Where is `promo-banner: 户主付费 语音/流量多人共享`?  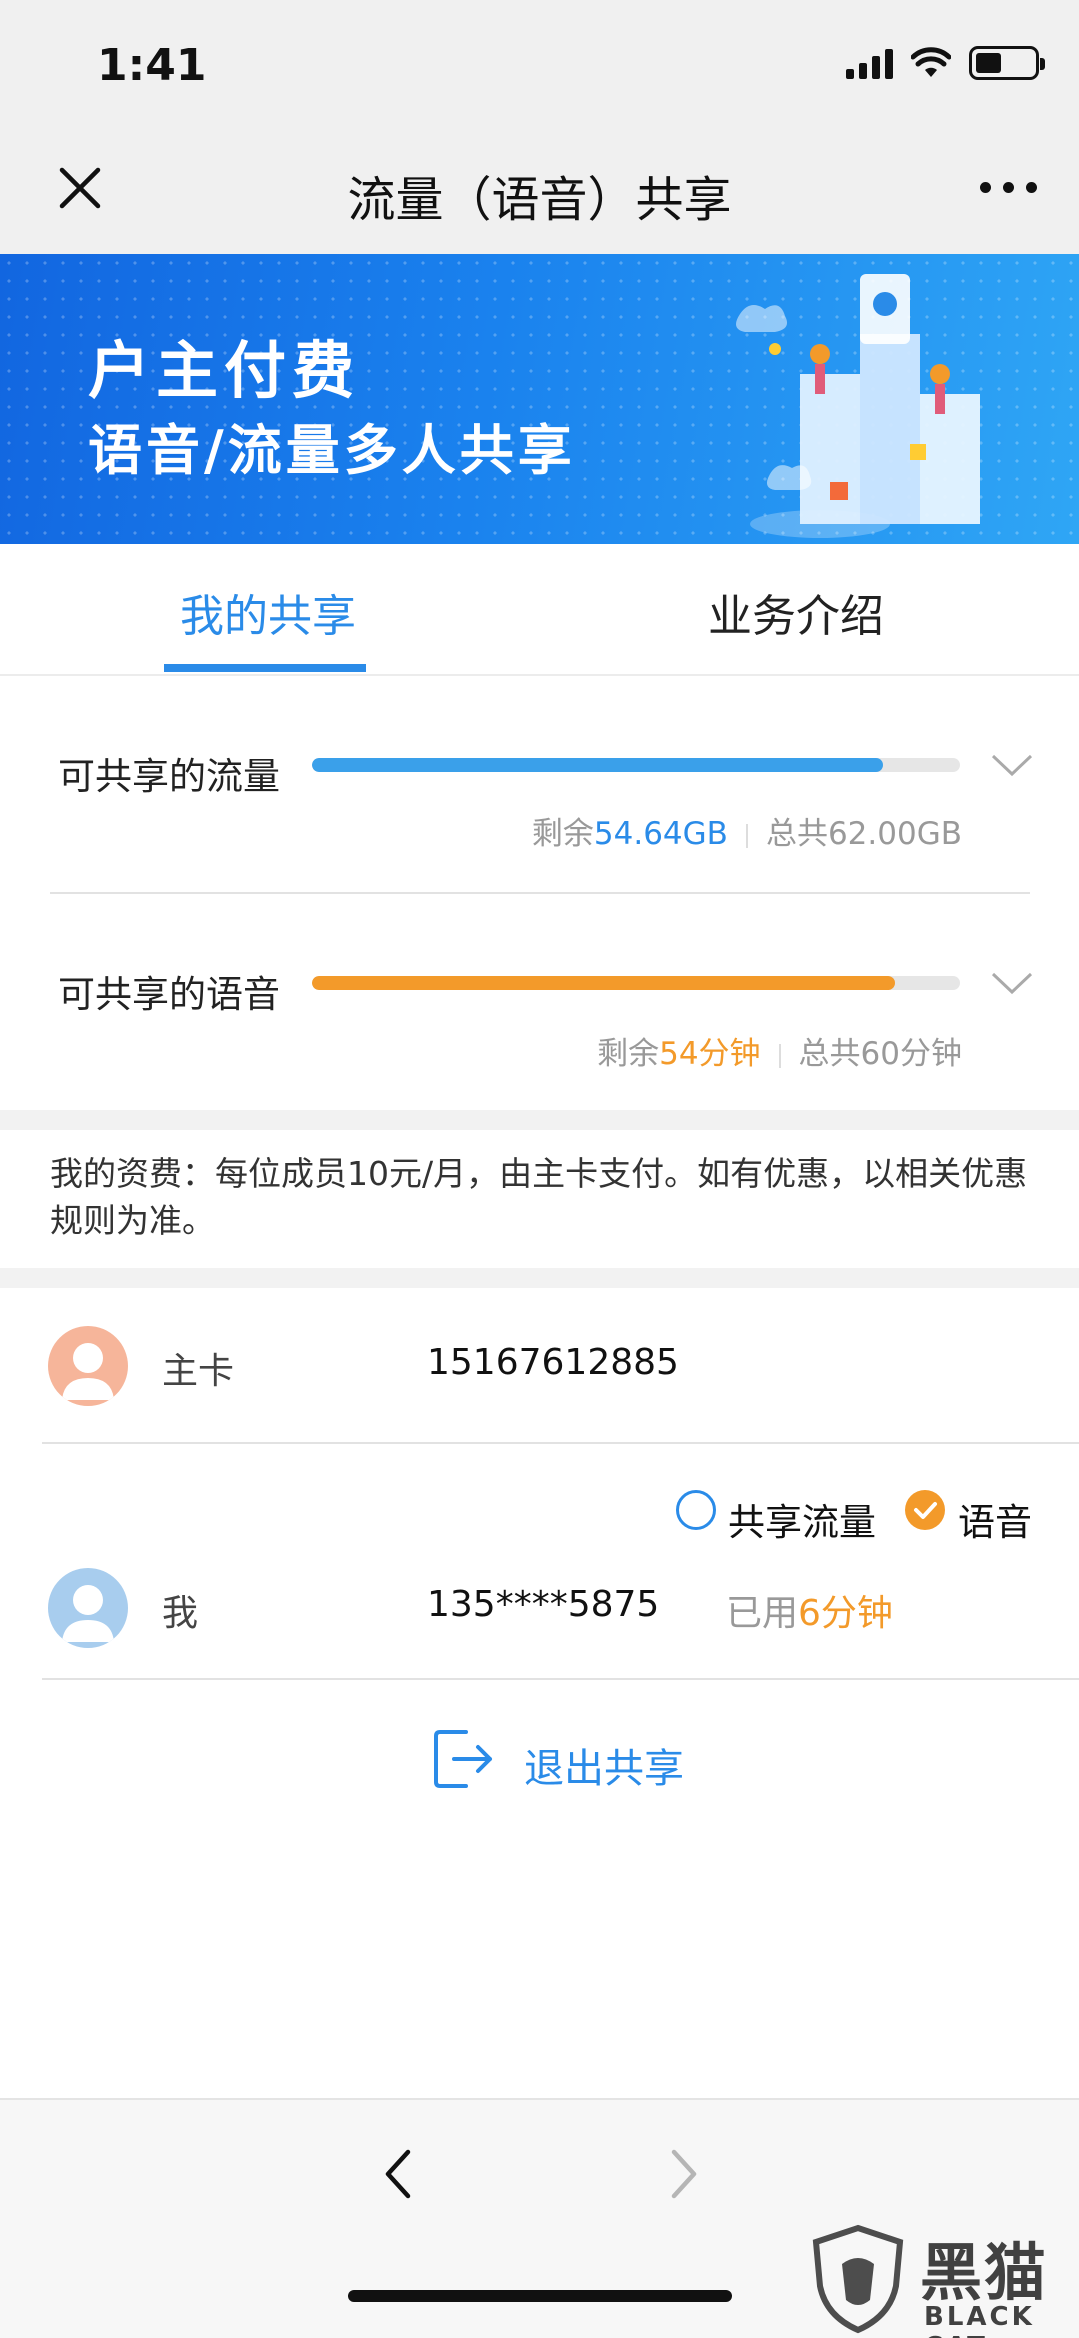
promo-banner: 户主付费 语音/流量多人共享 is located at coordinates (539, 399).